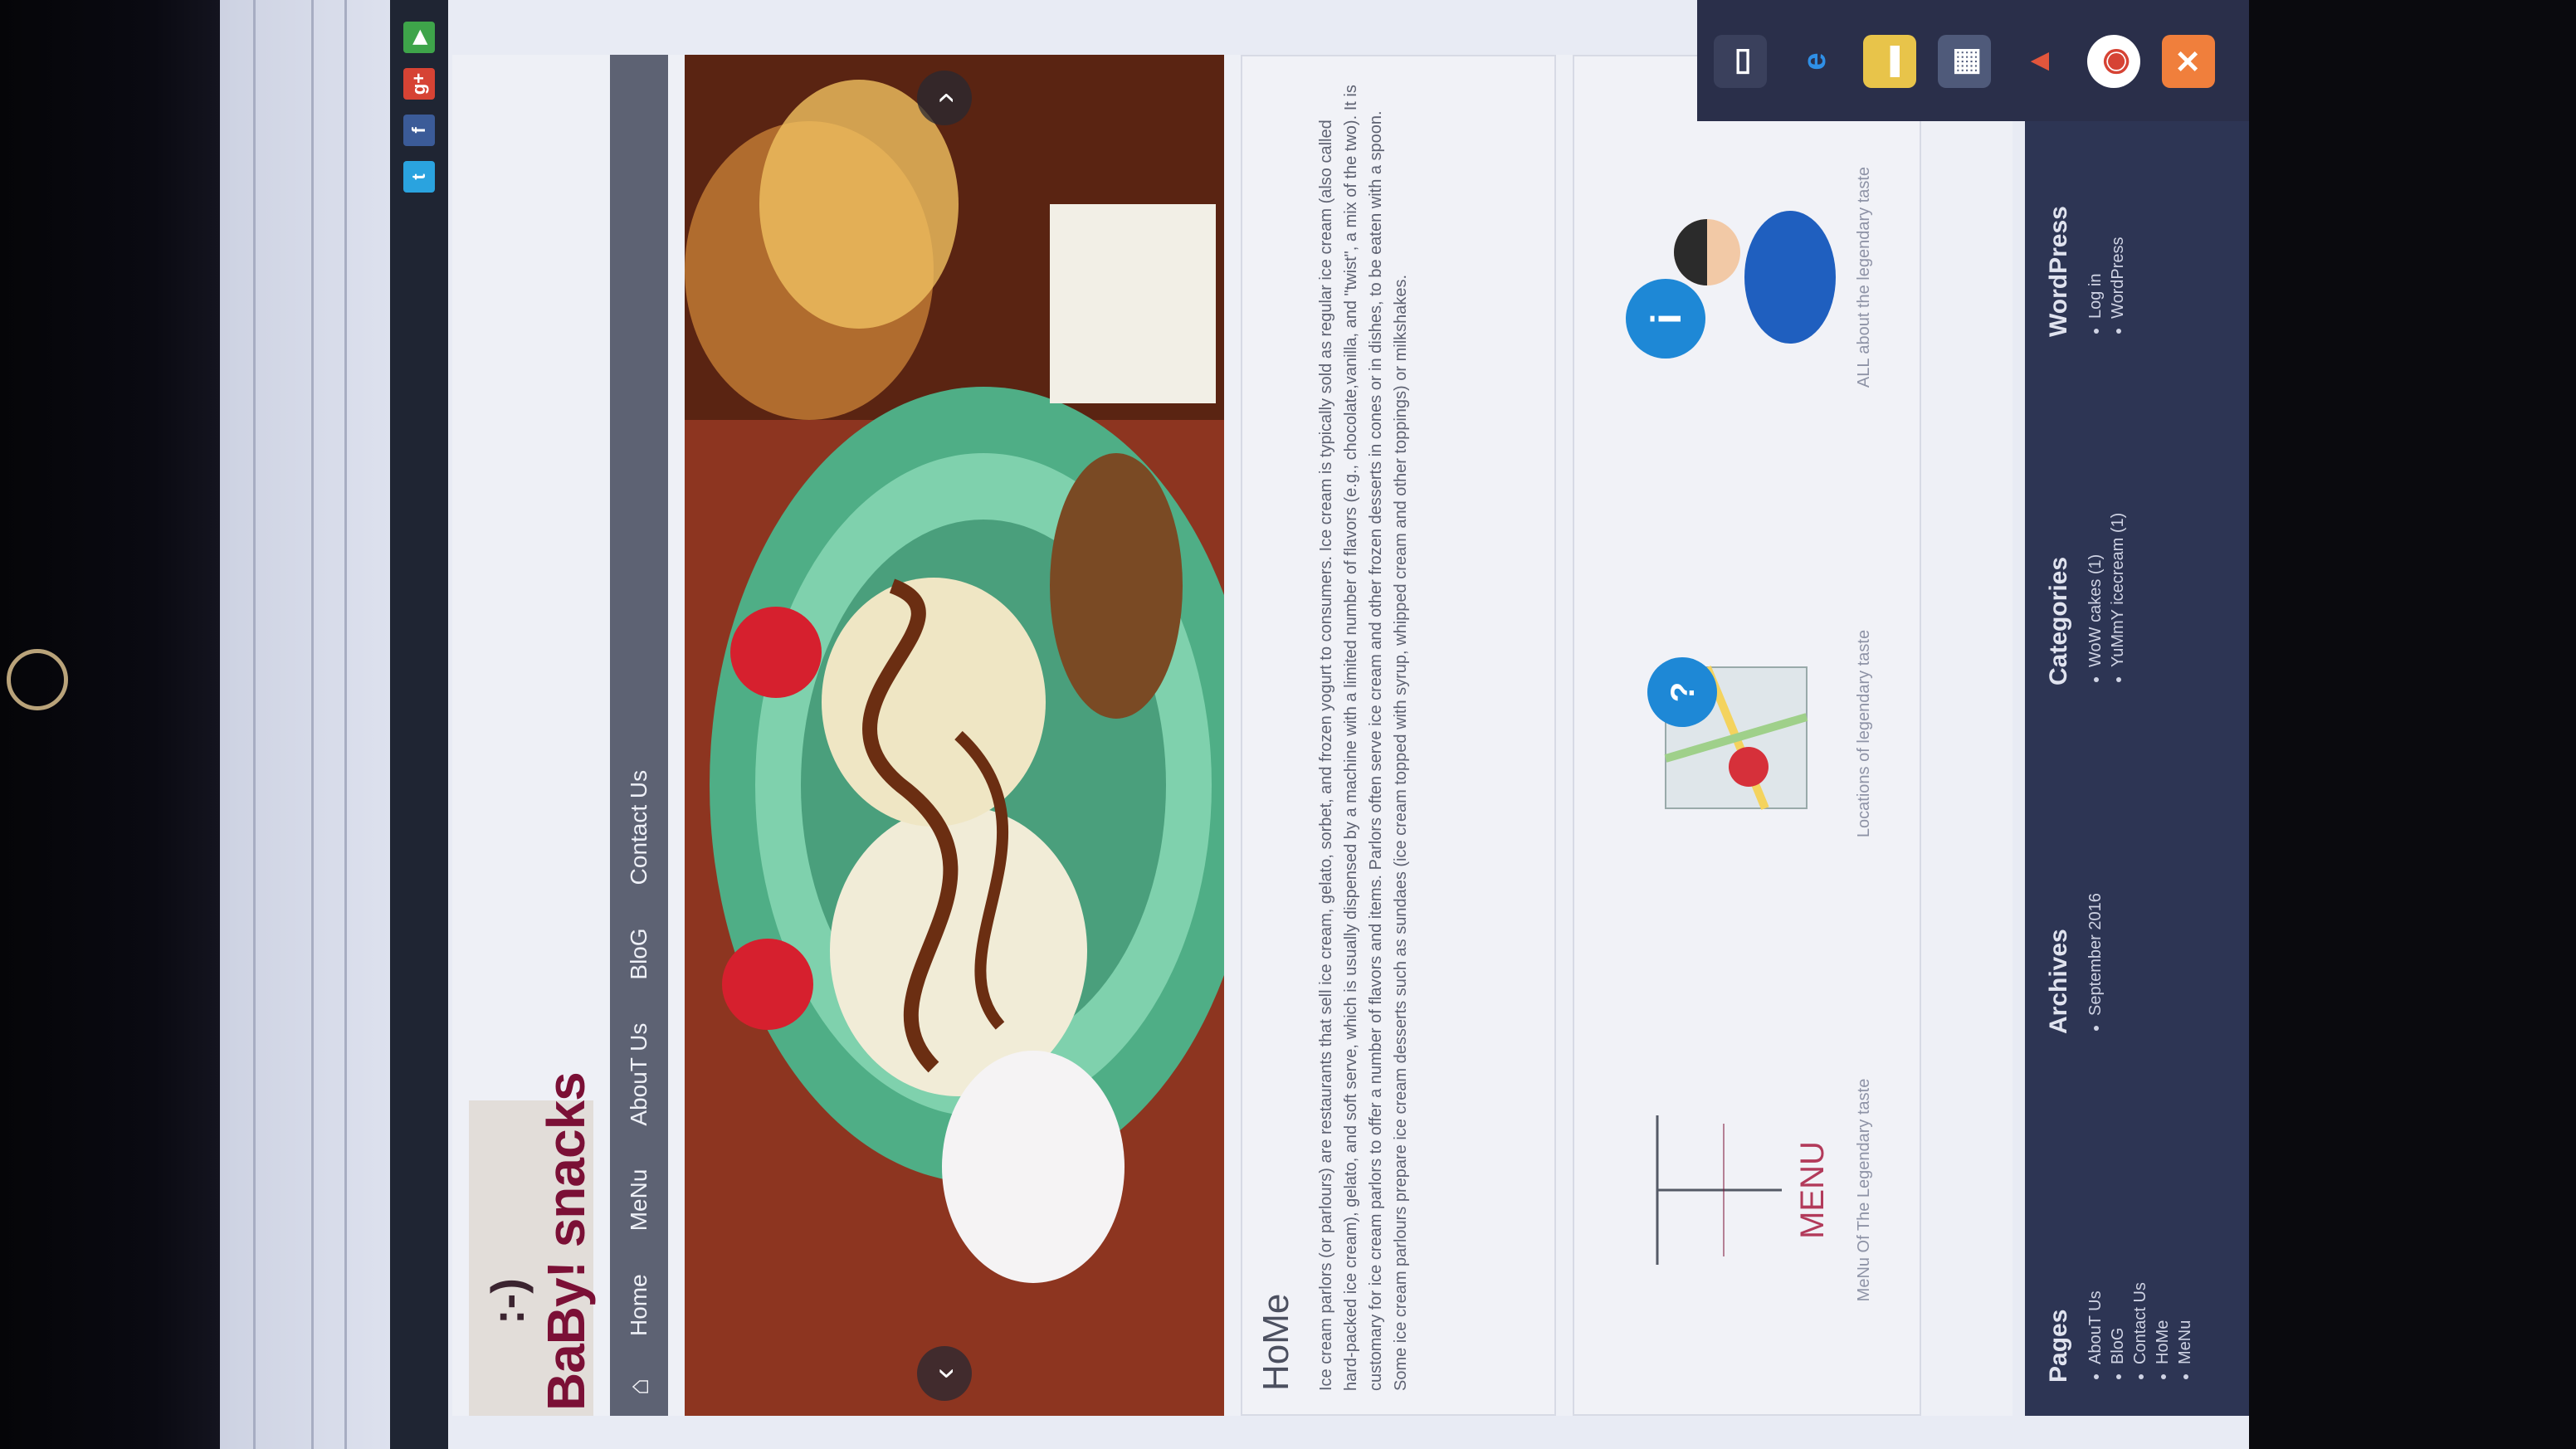 This screenshot has width=2576, height=1449. Describe the element at coordinates (306, 724) in the screenshot. I see `browser-chrome` at that location.